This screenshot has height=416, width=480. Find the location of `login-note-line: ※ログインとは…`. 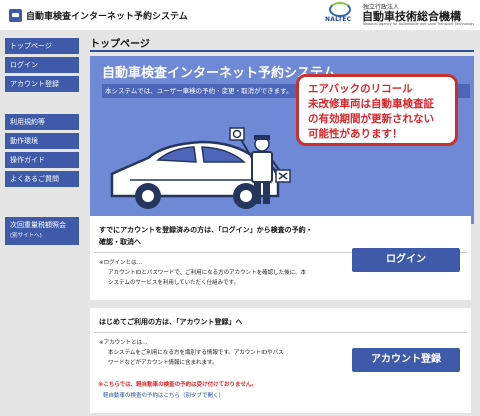

login-note-line: ※ログインとは… is located at coordinates (121, 263).